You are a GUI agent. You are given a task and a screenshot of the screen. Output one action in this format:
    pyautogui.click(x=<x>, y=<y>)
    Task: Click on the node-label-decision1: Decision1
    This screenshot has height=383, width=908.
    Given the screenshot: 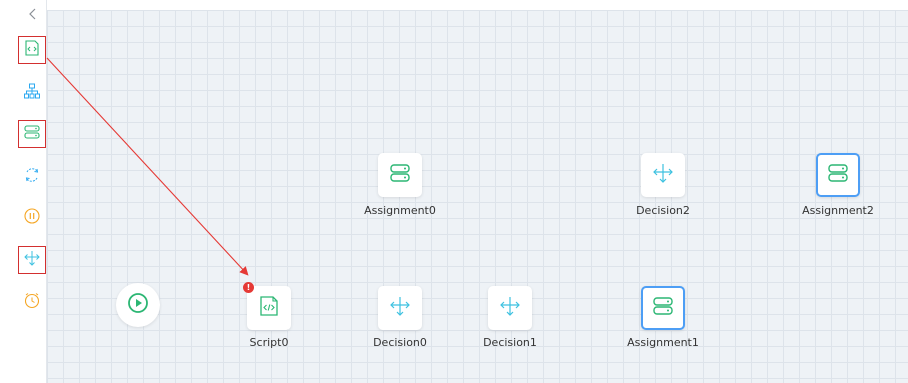 What is the action you would take?
    pyautogui.click(x=510, y=342)
    